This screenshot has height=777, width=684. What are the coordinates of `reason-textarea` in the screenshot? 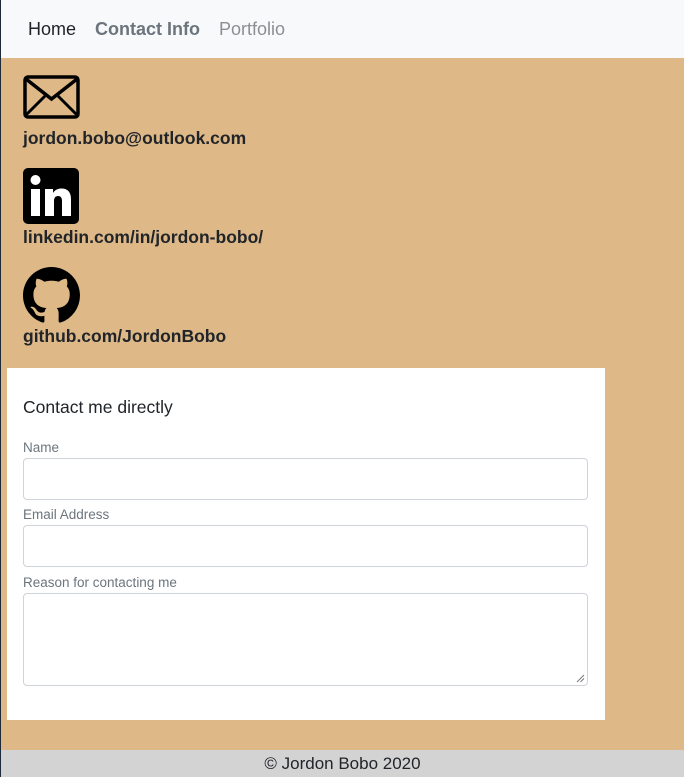 It's located at (305, 639).